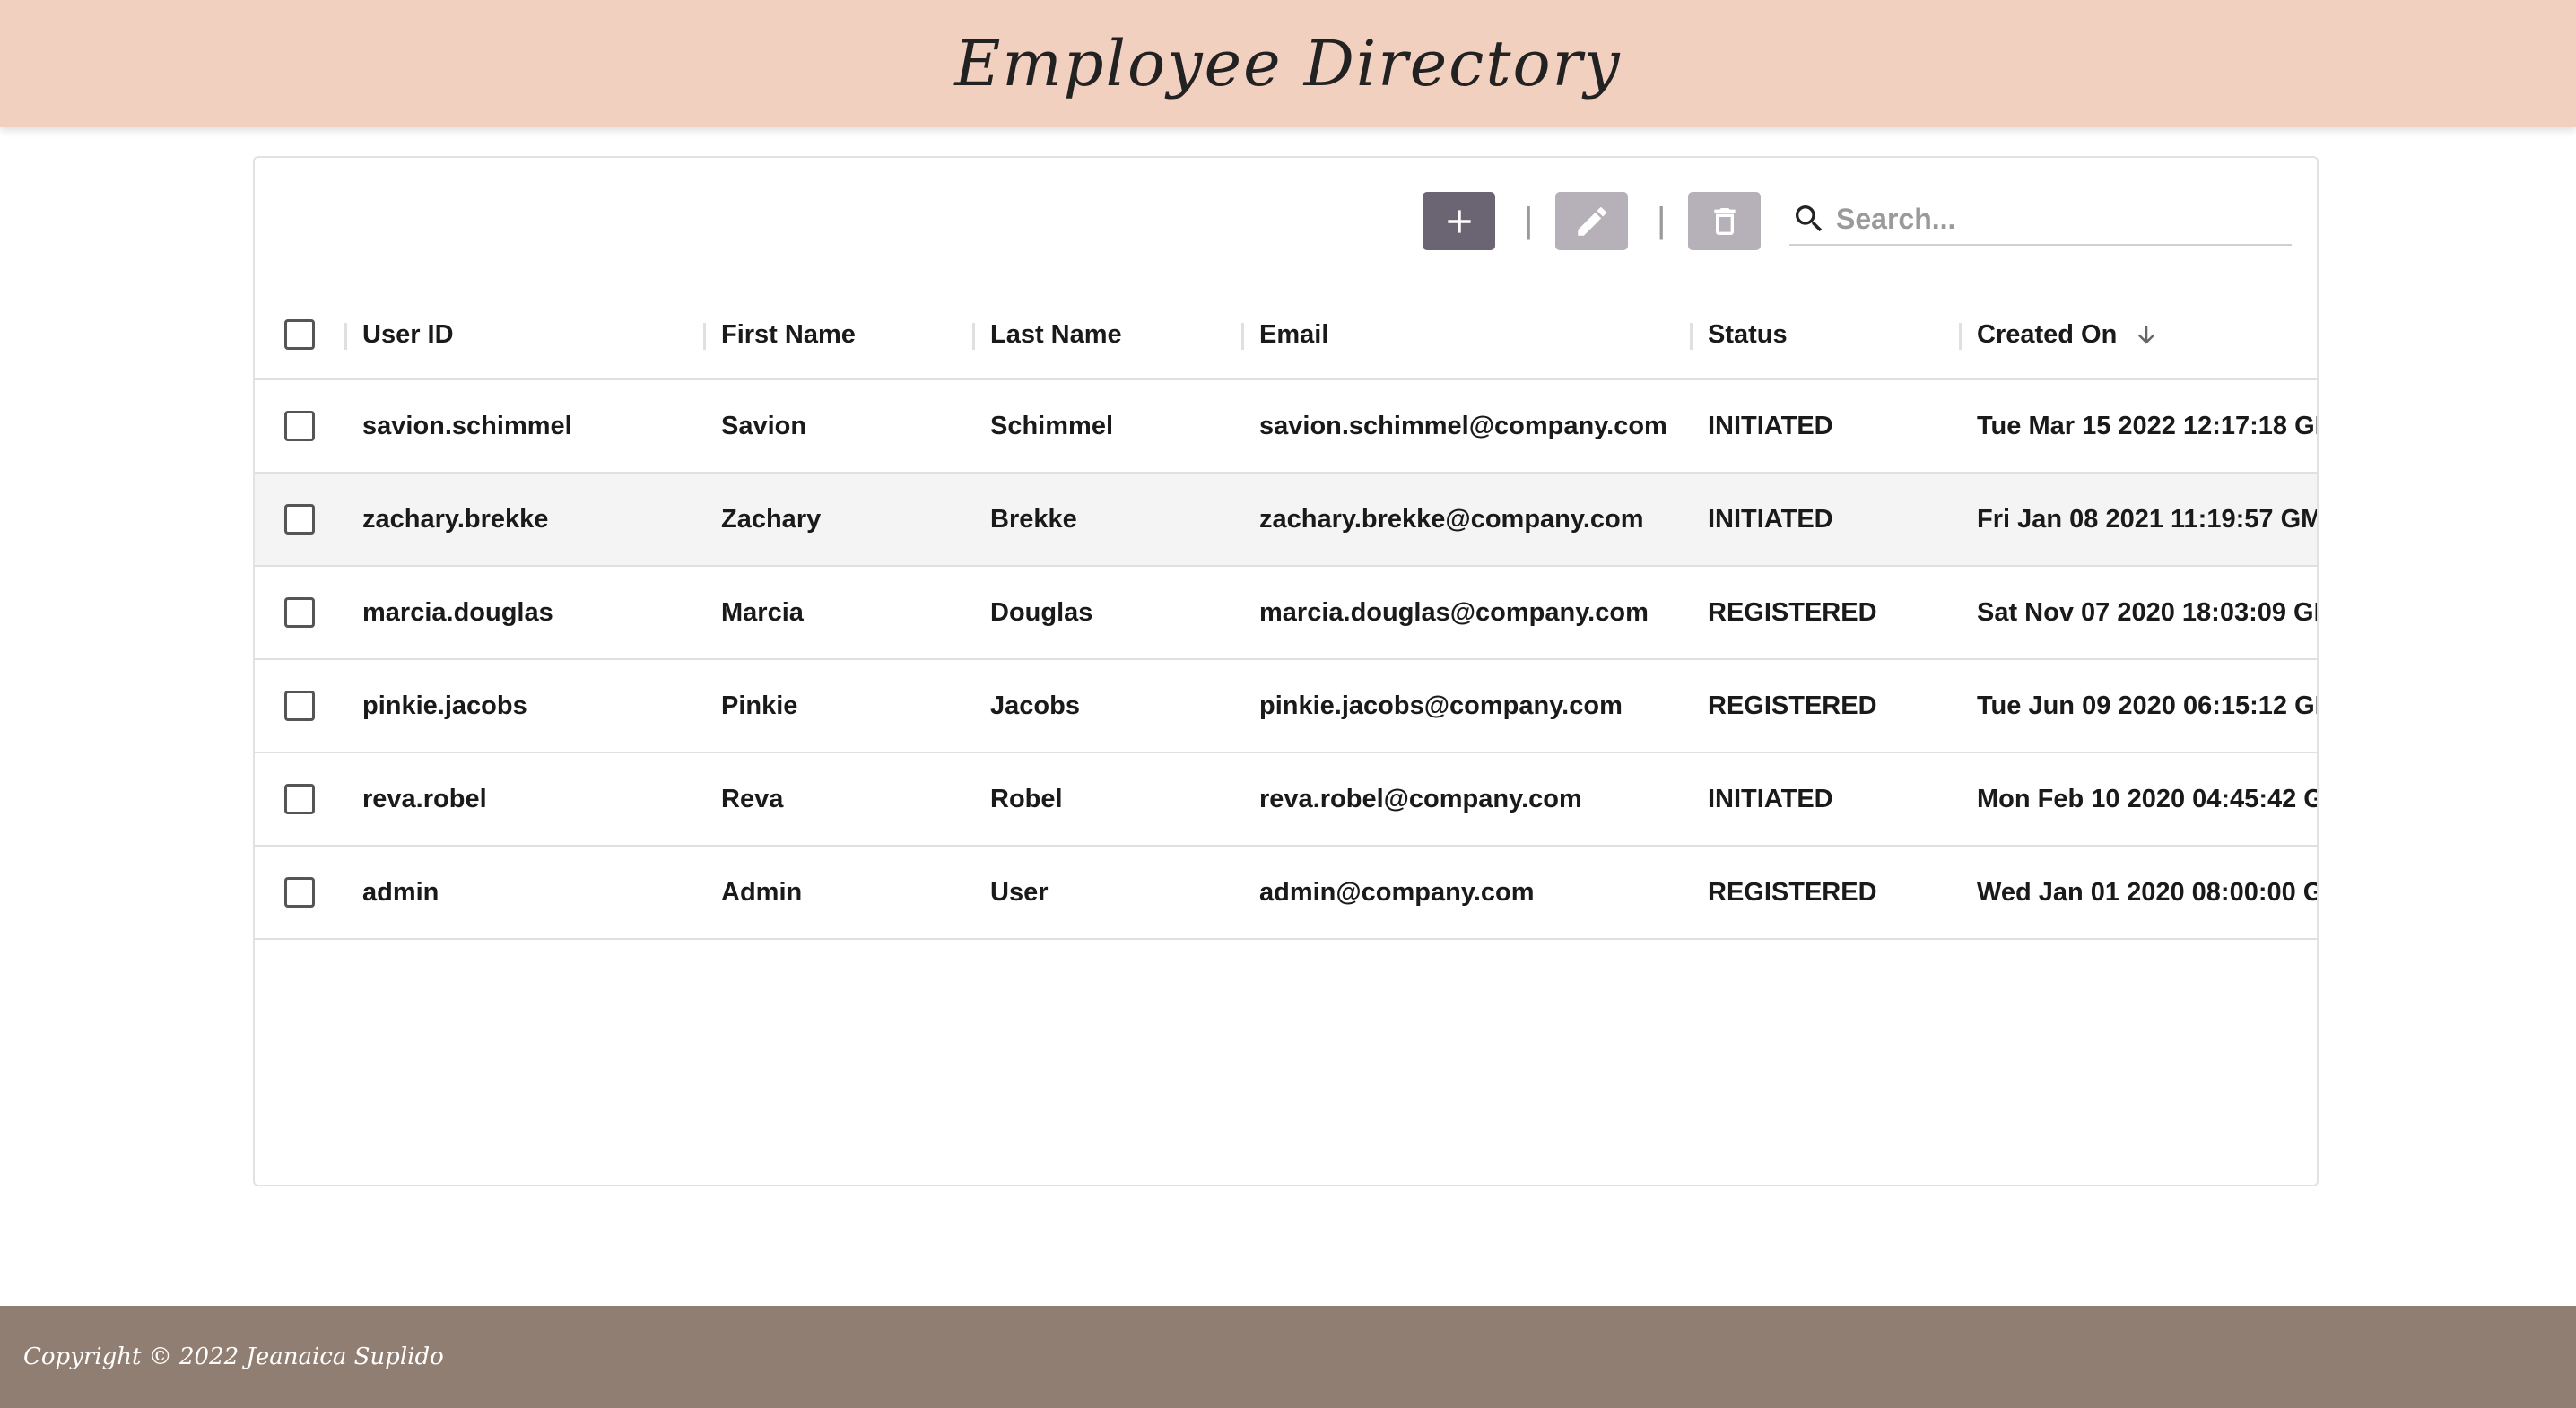  I want to click on cell-last-name: Brekke, so click(1033, 519).